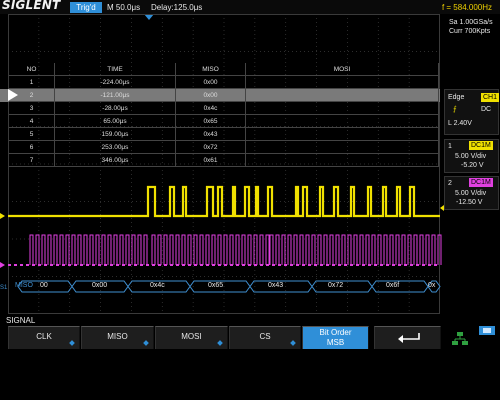  I want to click on row-miso: 0x72, so click(211, 147).